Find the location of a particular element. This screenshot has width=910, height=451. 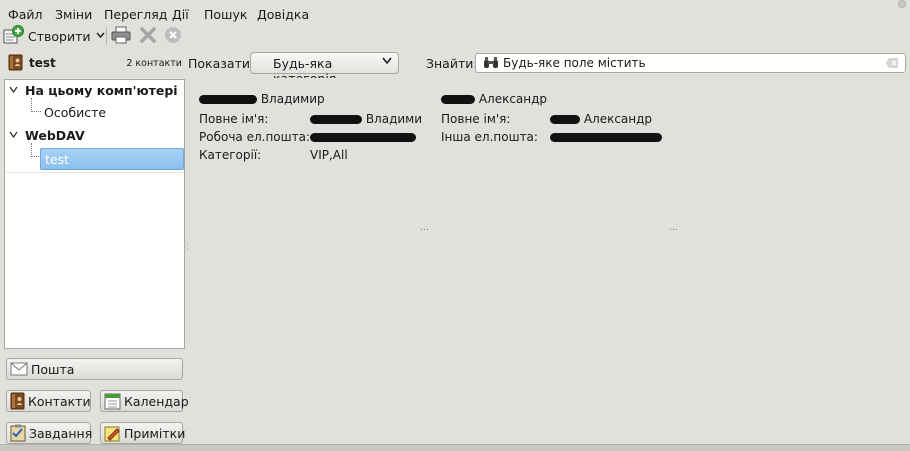

mail-icon is located at coordinates (19, 369).